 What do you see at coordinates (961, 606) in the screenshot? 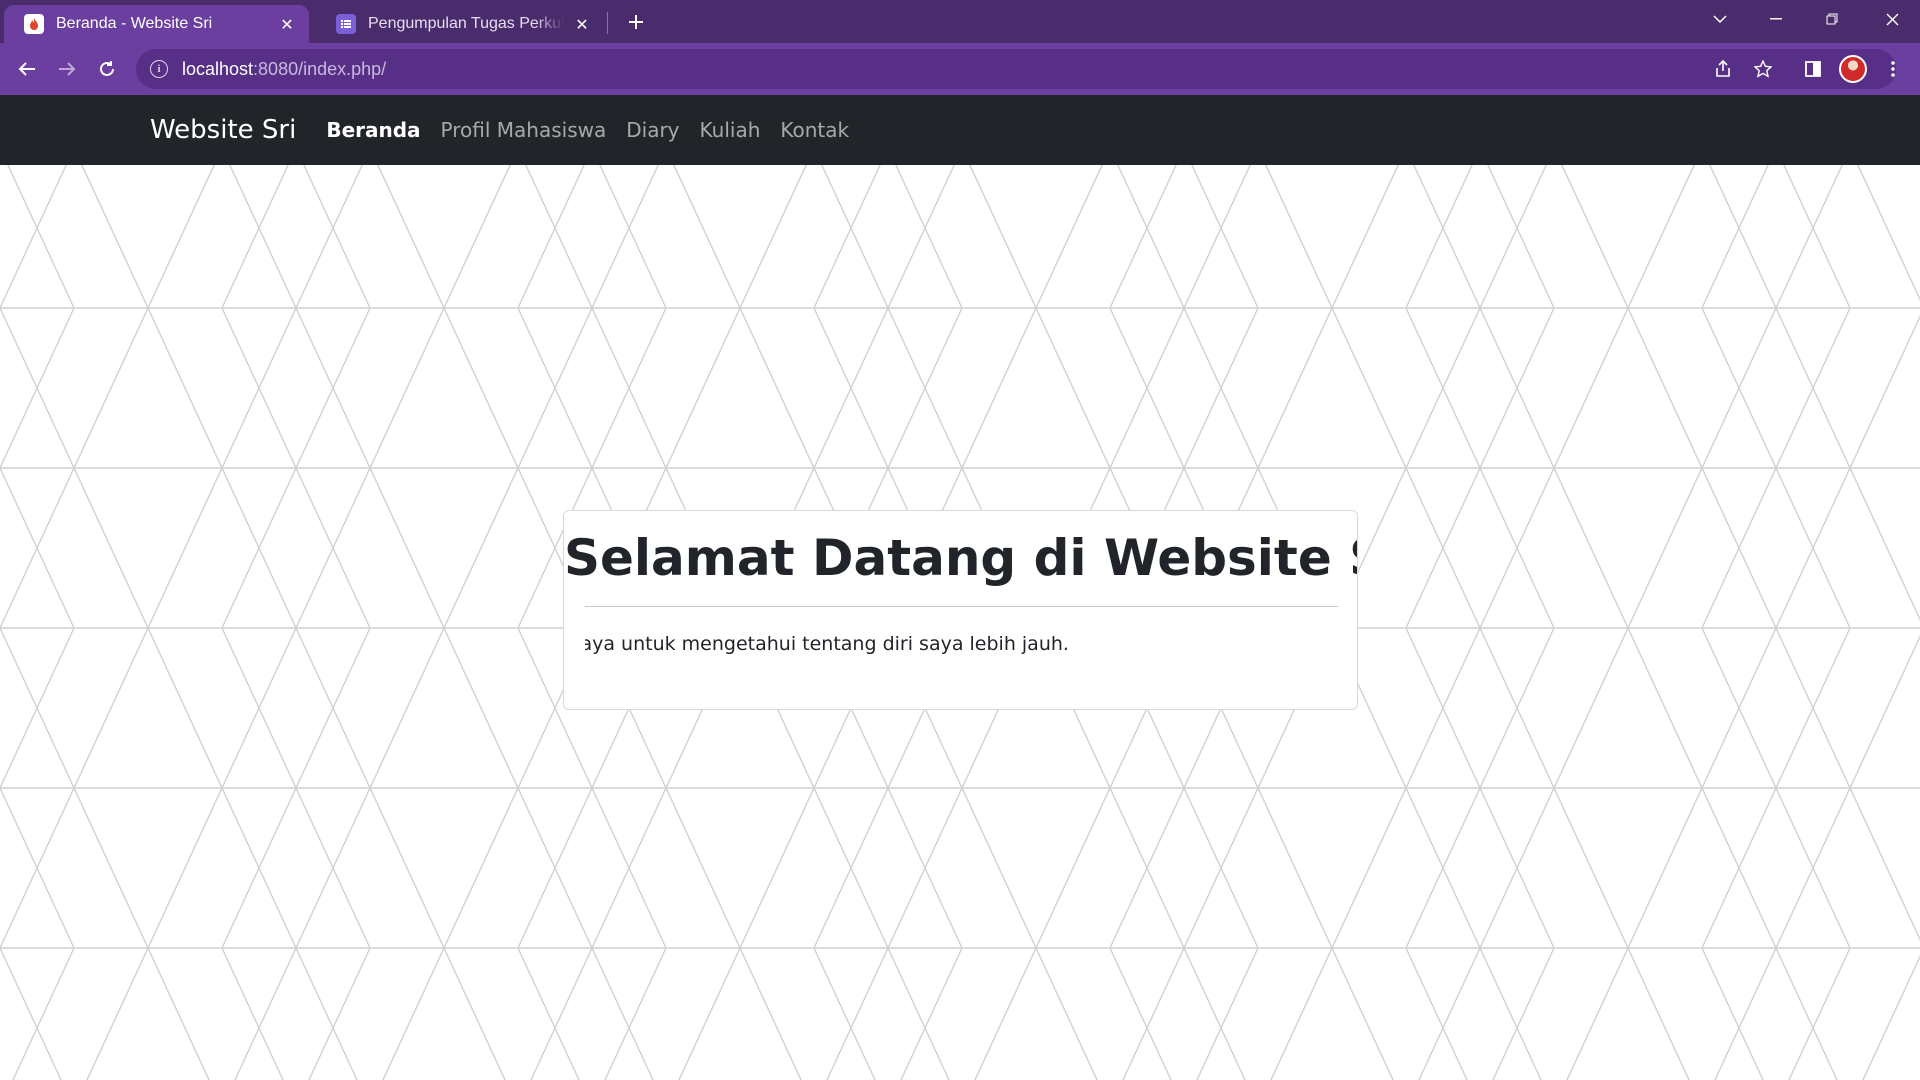
I see `card-divider` at bounding box center [961, 606].